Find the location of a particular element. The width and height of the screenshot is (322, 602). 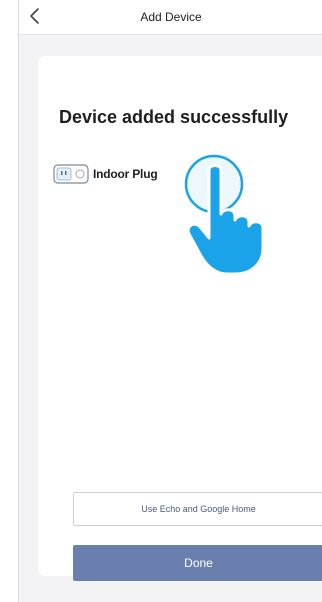

pencil-icon is located at coordinates (224, 231).